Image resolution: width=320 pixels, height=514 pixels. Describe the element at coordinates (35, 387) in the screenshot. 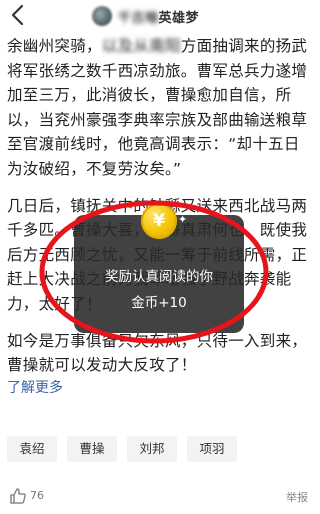

I see `read-more-link: 了解更多` at that location.